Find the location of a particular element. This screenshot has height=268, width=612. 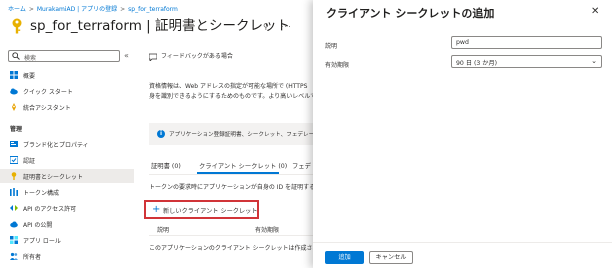

tab-certificates: 証明書 (0) is located at coordinates (166, 165).